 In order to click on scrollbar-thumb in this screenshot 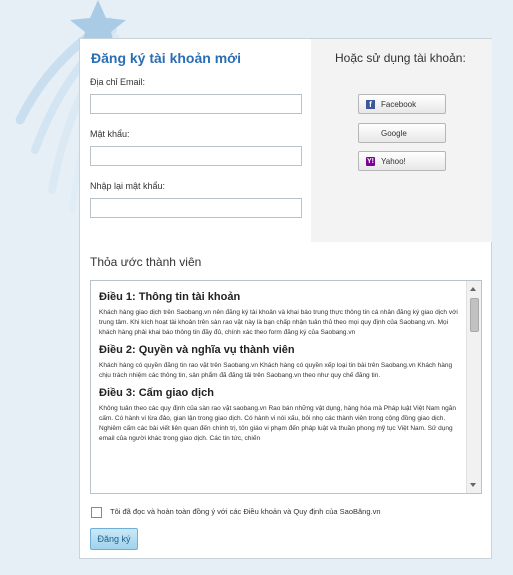, I will do `click(474, 315)`.